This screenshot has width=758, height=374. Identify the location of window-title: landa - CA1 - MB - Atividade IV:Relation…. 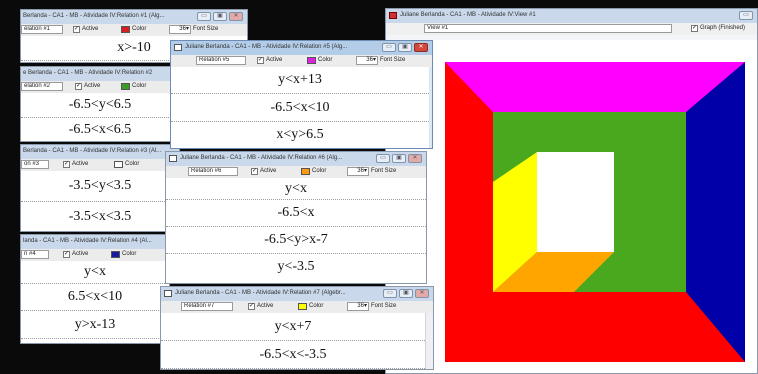
(87, 241).